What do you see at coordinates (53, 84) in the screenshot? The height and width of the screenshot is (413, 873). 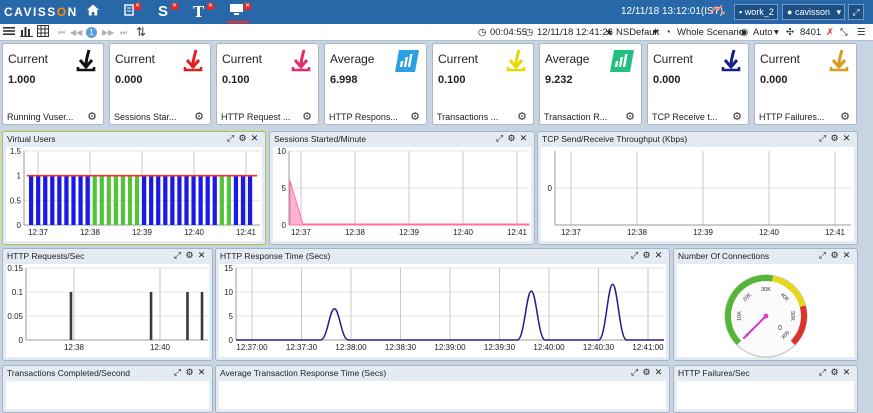 I see `metric-card: Current 1.000 Running Vuser... ⚙` at bounding box center [53, 84].